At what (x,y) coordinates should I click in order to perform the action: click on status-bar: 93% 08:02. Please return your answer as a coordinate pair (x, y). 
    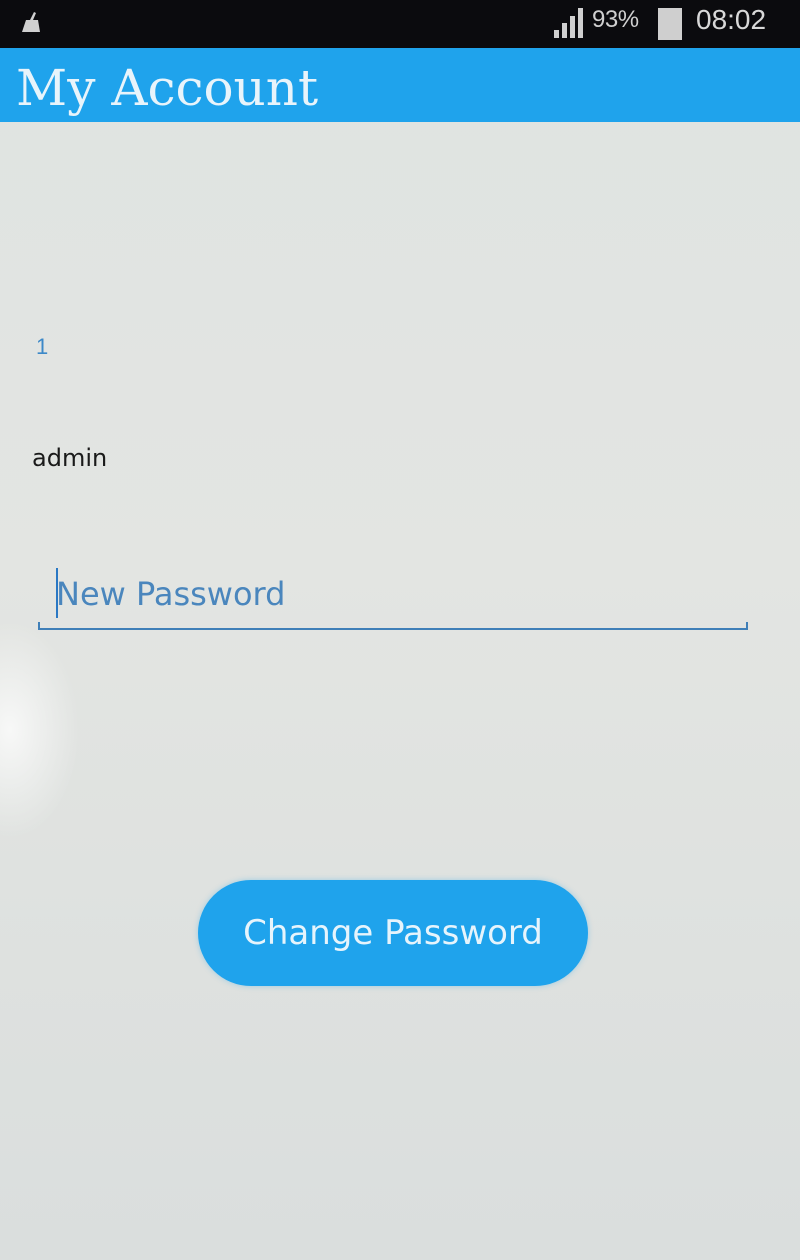
    Looking at the image, I should click on (400, 24).